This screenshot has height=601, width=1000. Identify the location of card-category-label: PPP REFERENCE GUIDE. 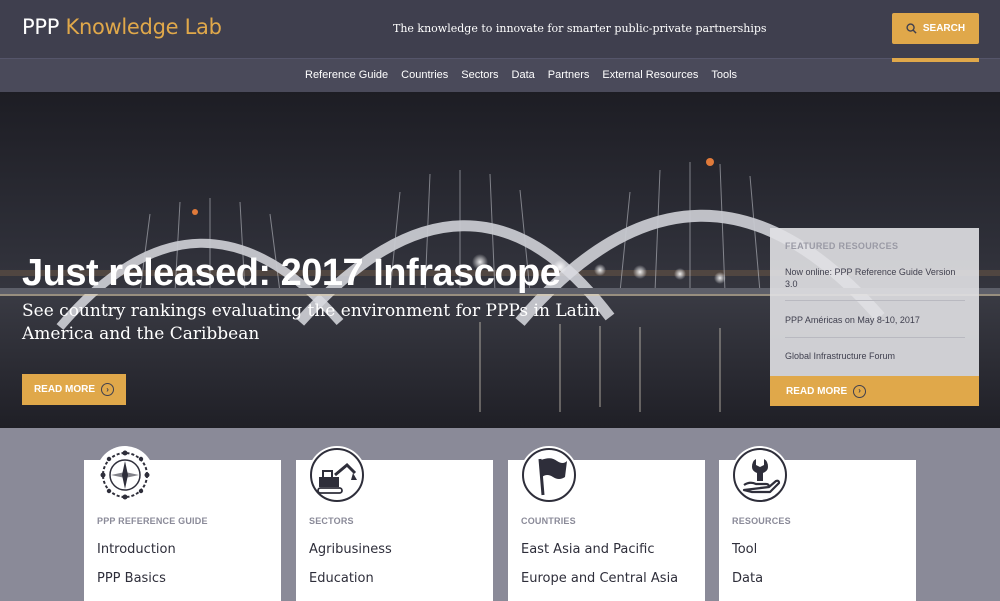
(152, 521).